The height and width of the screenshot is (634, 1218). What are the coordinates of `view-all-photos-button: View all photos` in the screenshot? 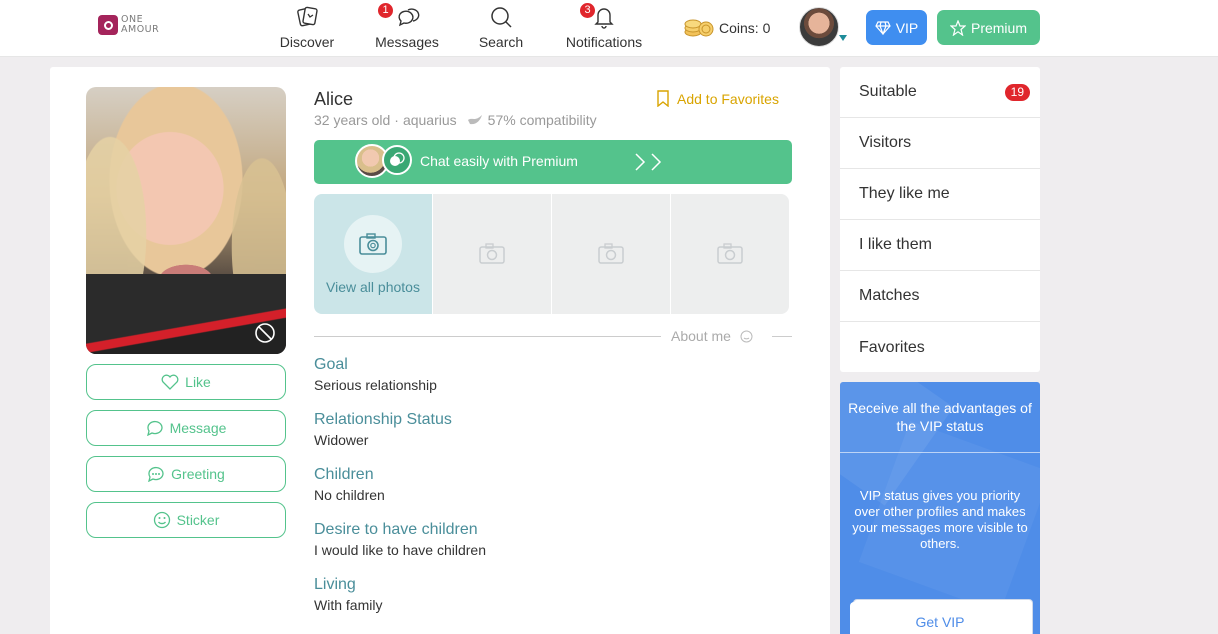 It's located at (373, 254).